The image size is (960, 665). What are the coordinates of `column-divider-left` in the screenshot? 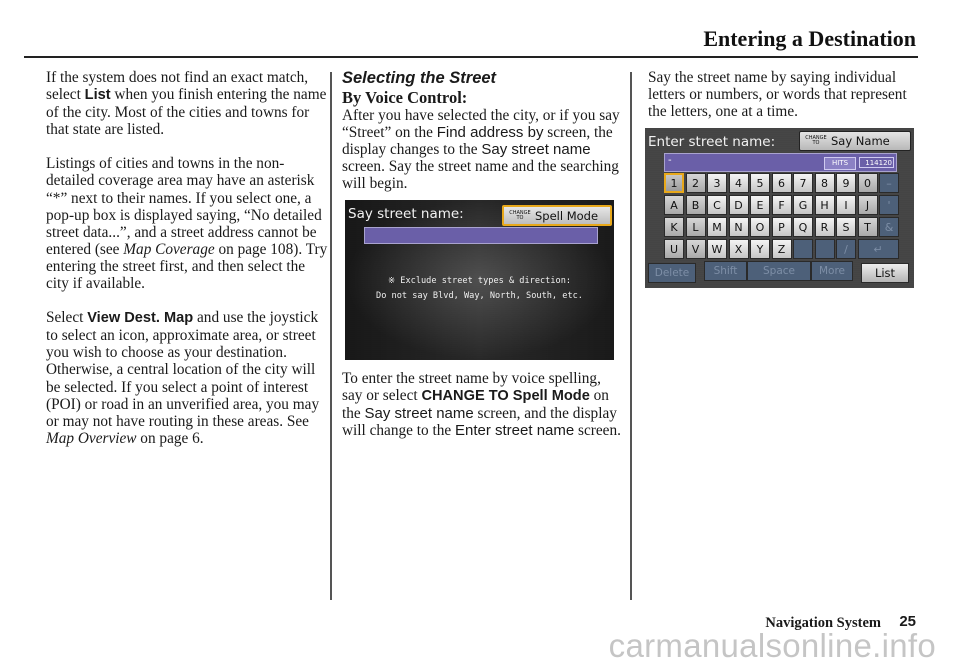 It's located at (331, 336).